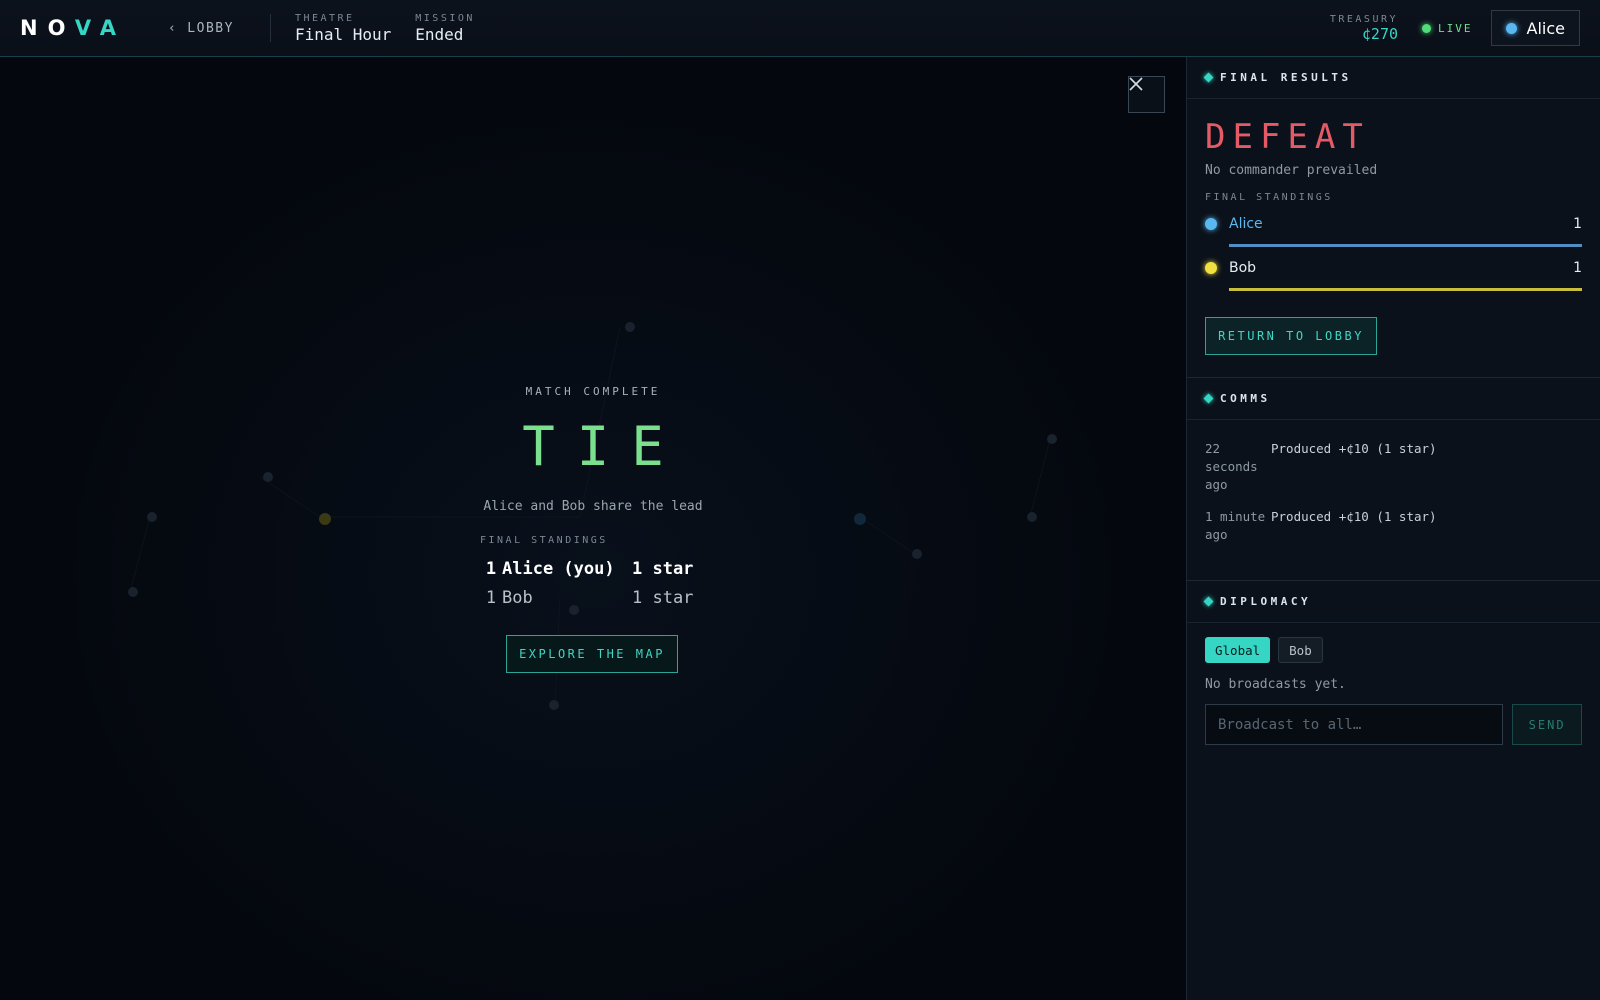  What do you see at coordinates (1275, 684) in the screenshot?
I see `empty-broadcasts-text: No broadcasts yet.` at bounding box center [1275, 684].